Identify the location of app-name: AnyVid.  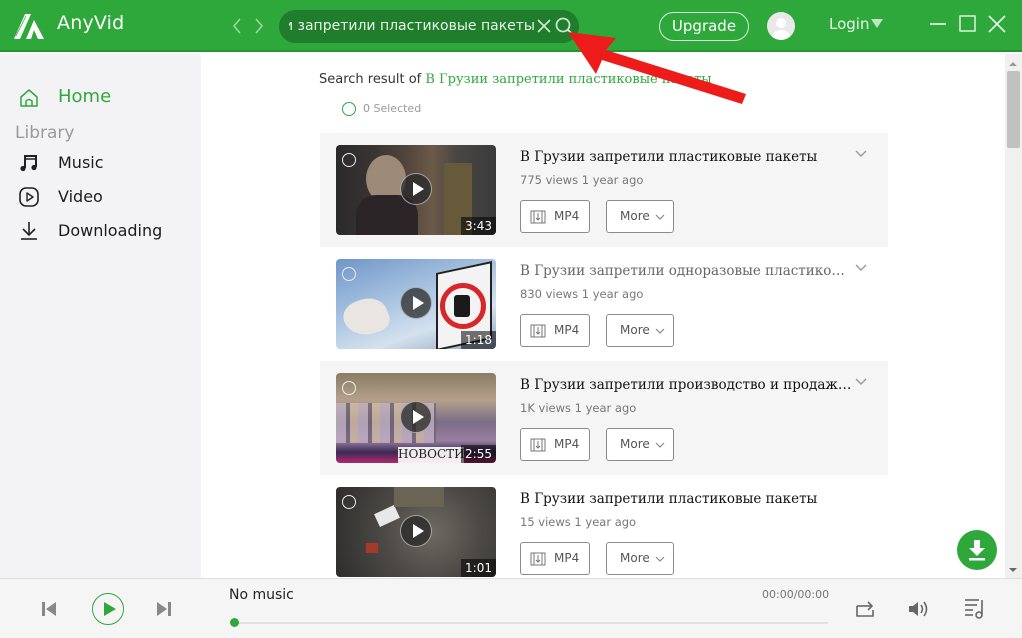
(91, 23).